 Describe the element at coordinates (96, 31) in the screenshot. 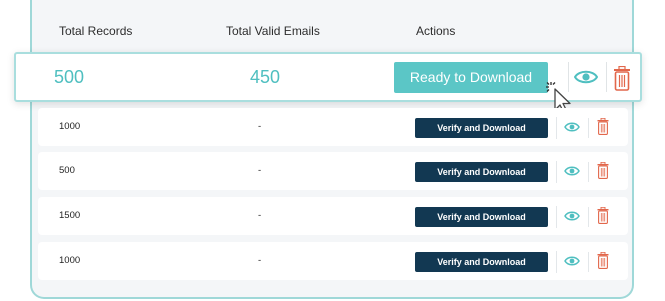

I see `header-total-records: Total Records` at that location.